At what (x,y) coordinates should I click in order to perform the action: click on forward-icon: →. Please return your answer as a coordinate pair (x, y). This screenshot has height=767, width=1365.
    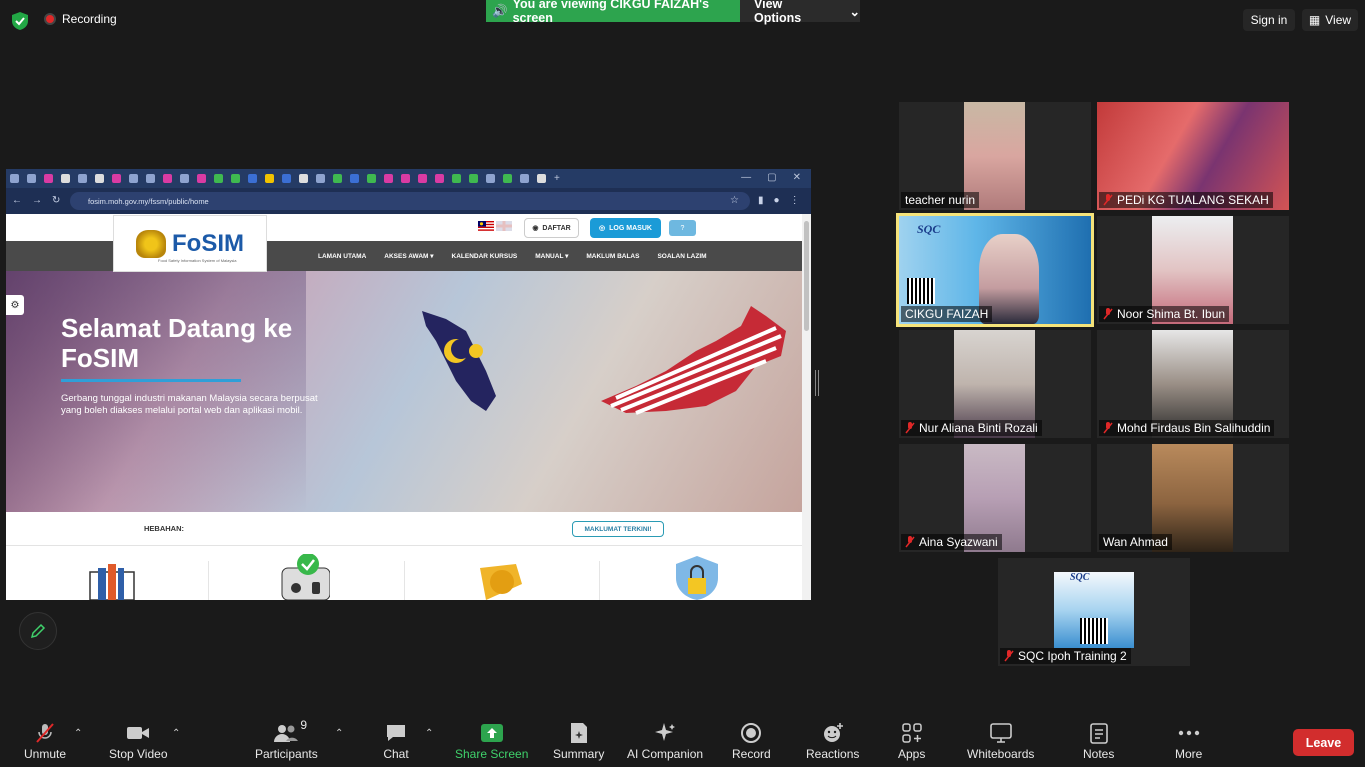
    Looking at the image, I should click on (37, 200).